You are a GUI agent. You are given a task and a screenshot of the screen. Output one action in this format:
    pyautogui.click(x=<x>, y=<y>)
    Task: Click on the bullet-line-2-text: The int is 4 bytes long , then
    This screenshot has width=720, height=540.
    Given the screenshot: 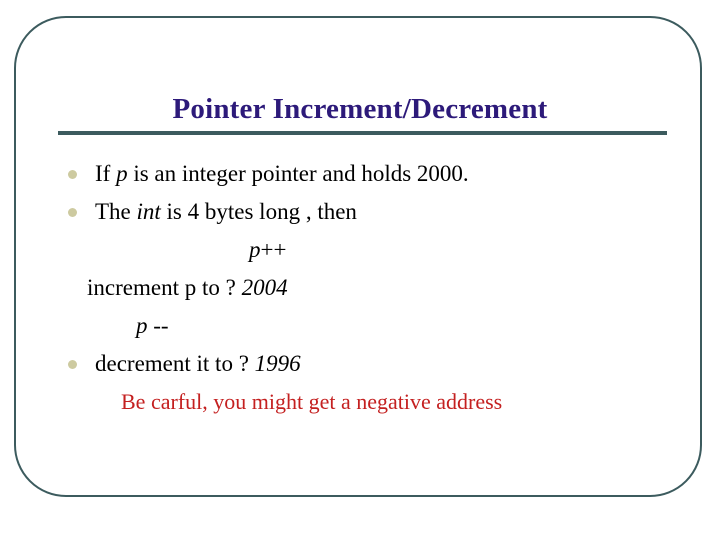 What is the action you would take?
    pyautogui.click(x=226, y=211)
    